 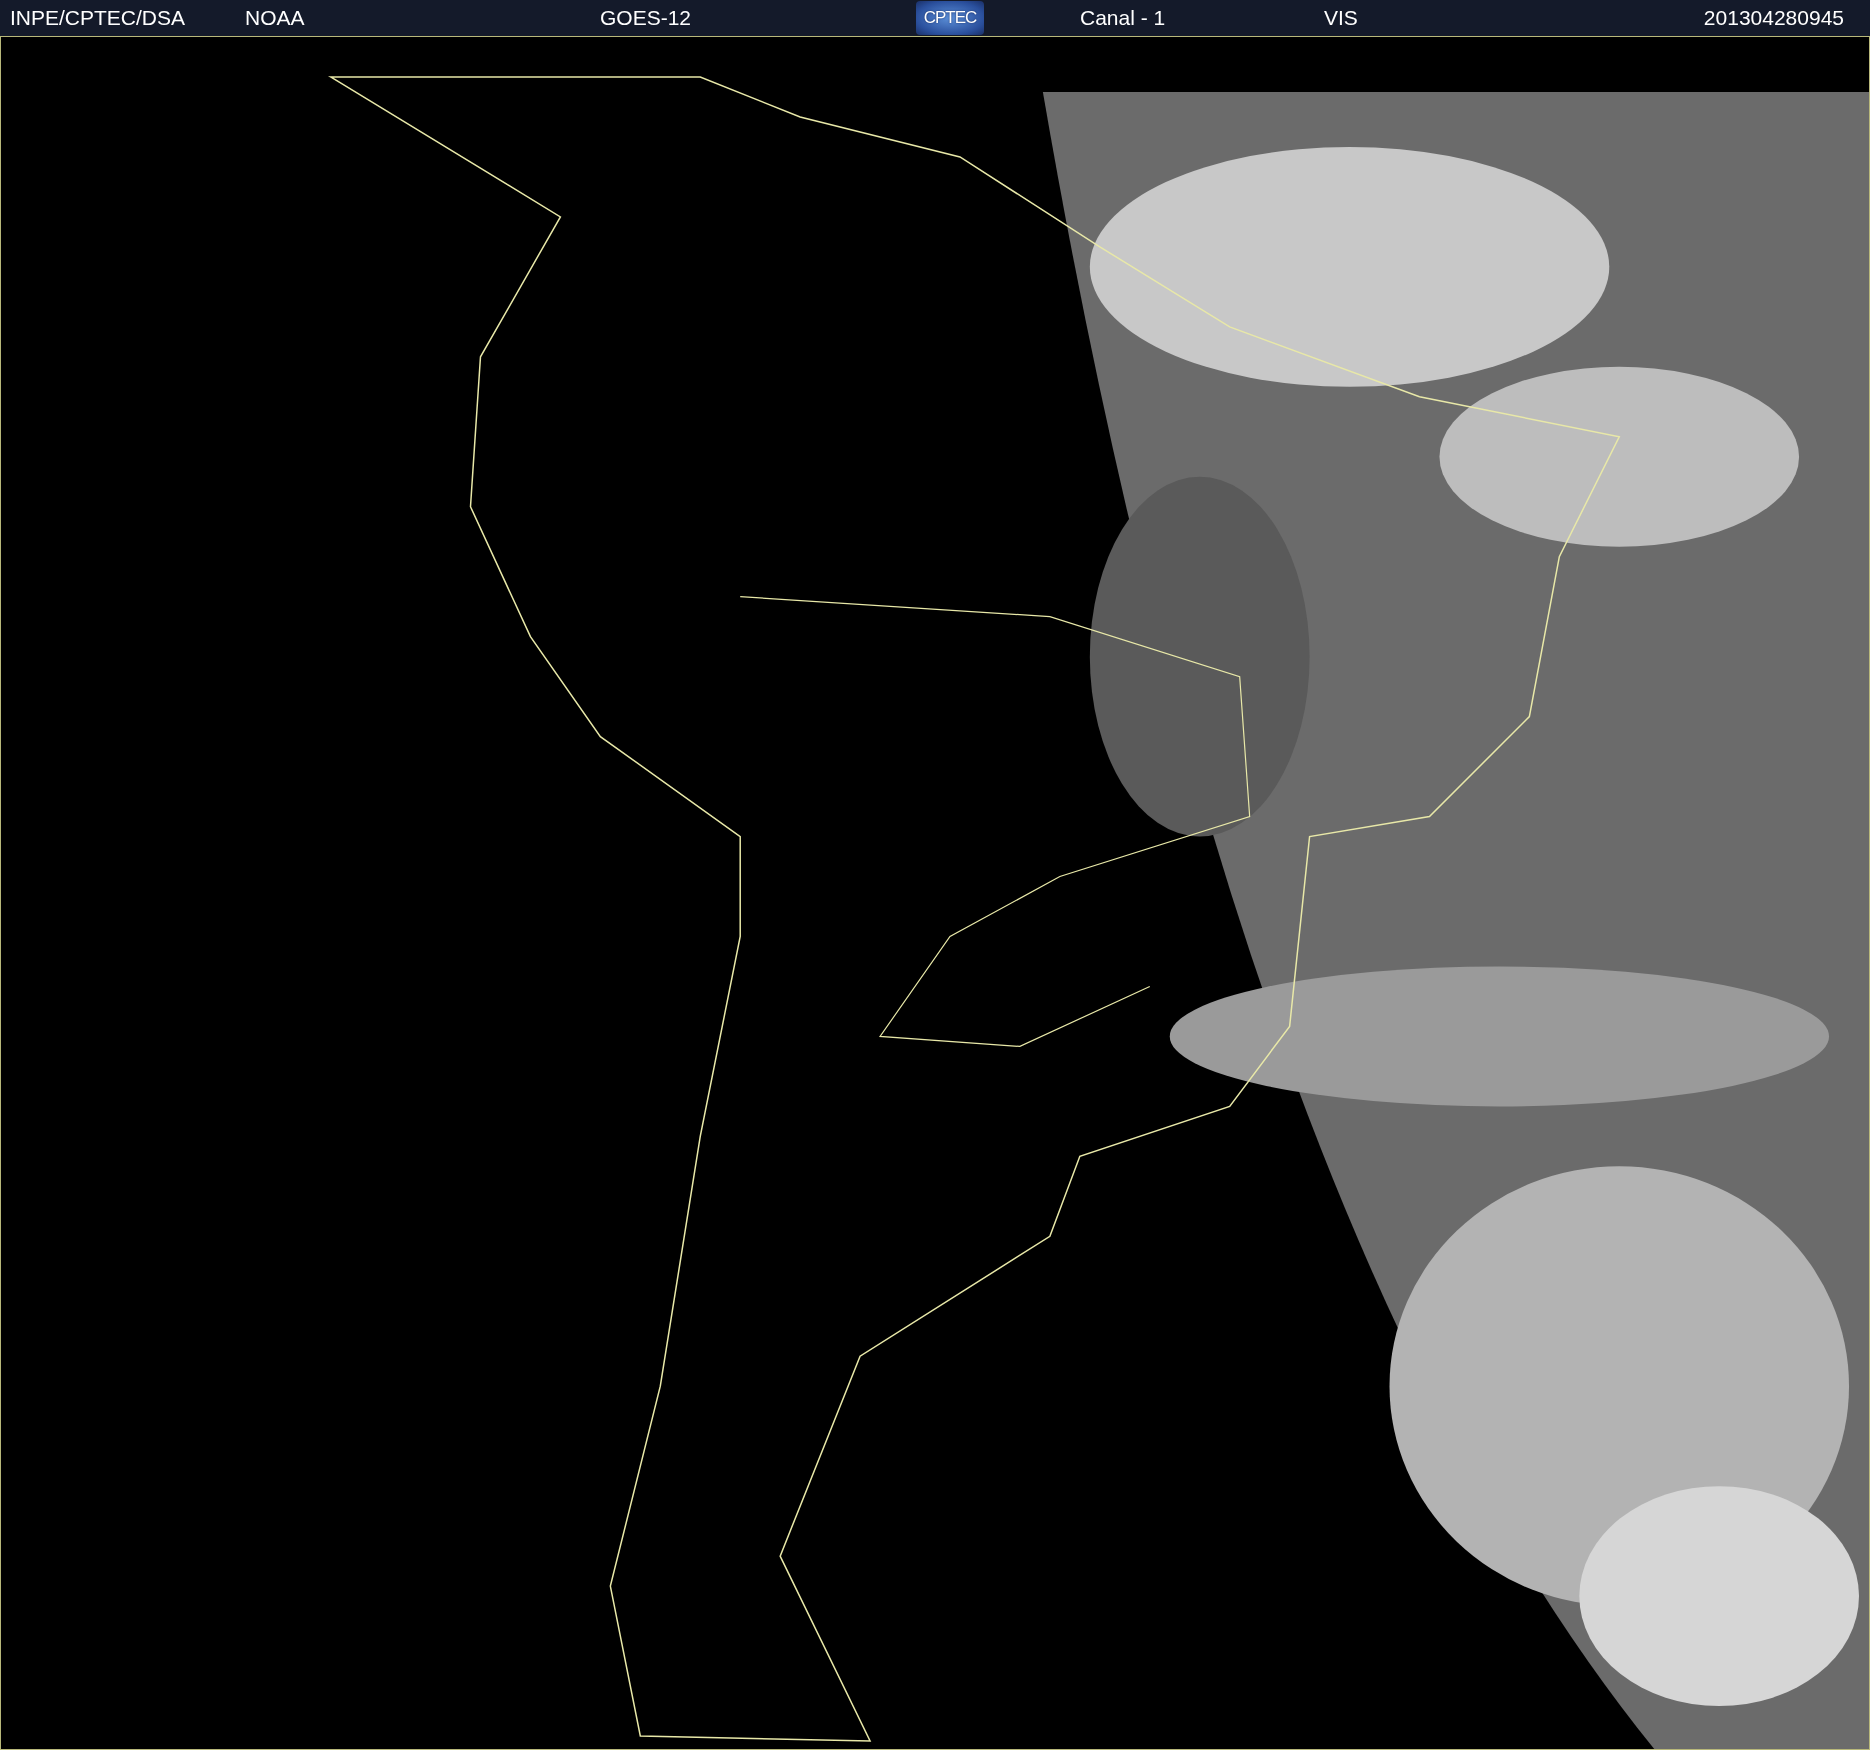 What do you see at coordinates (1773, 18) in the screenshot?
I see `timestamp-label: 201304280945` at bounding box center [1773, 18].